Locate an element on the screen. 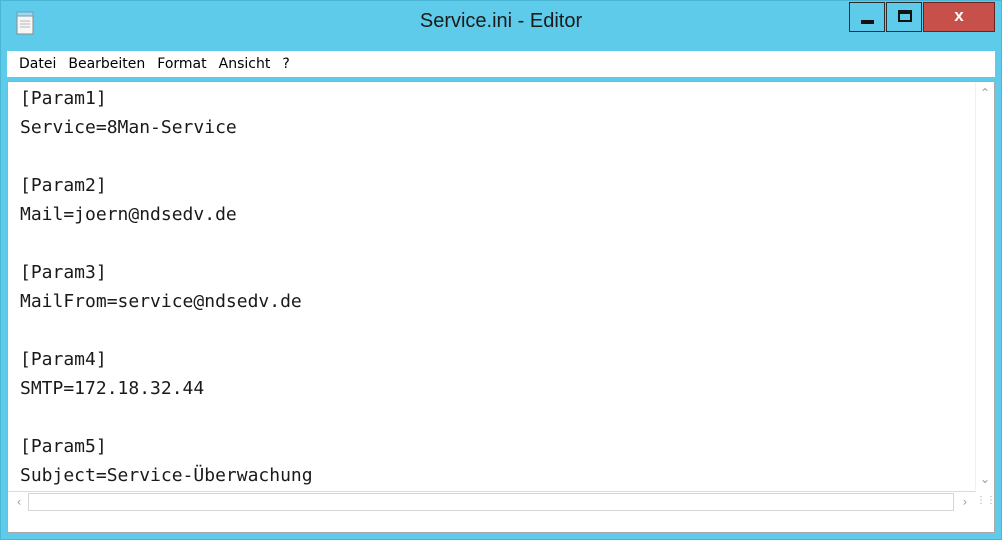 This screenshot has width=1002, height=540. maximize-icon is located at coordinates (905, 16).